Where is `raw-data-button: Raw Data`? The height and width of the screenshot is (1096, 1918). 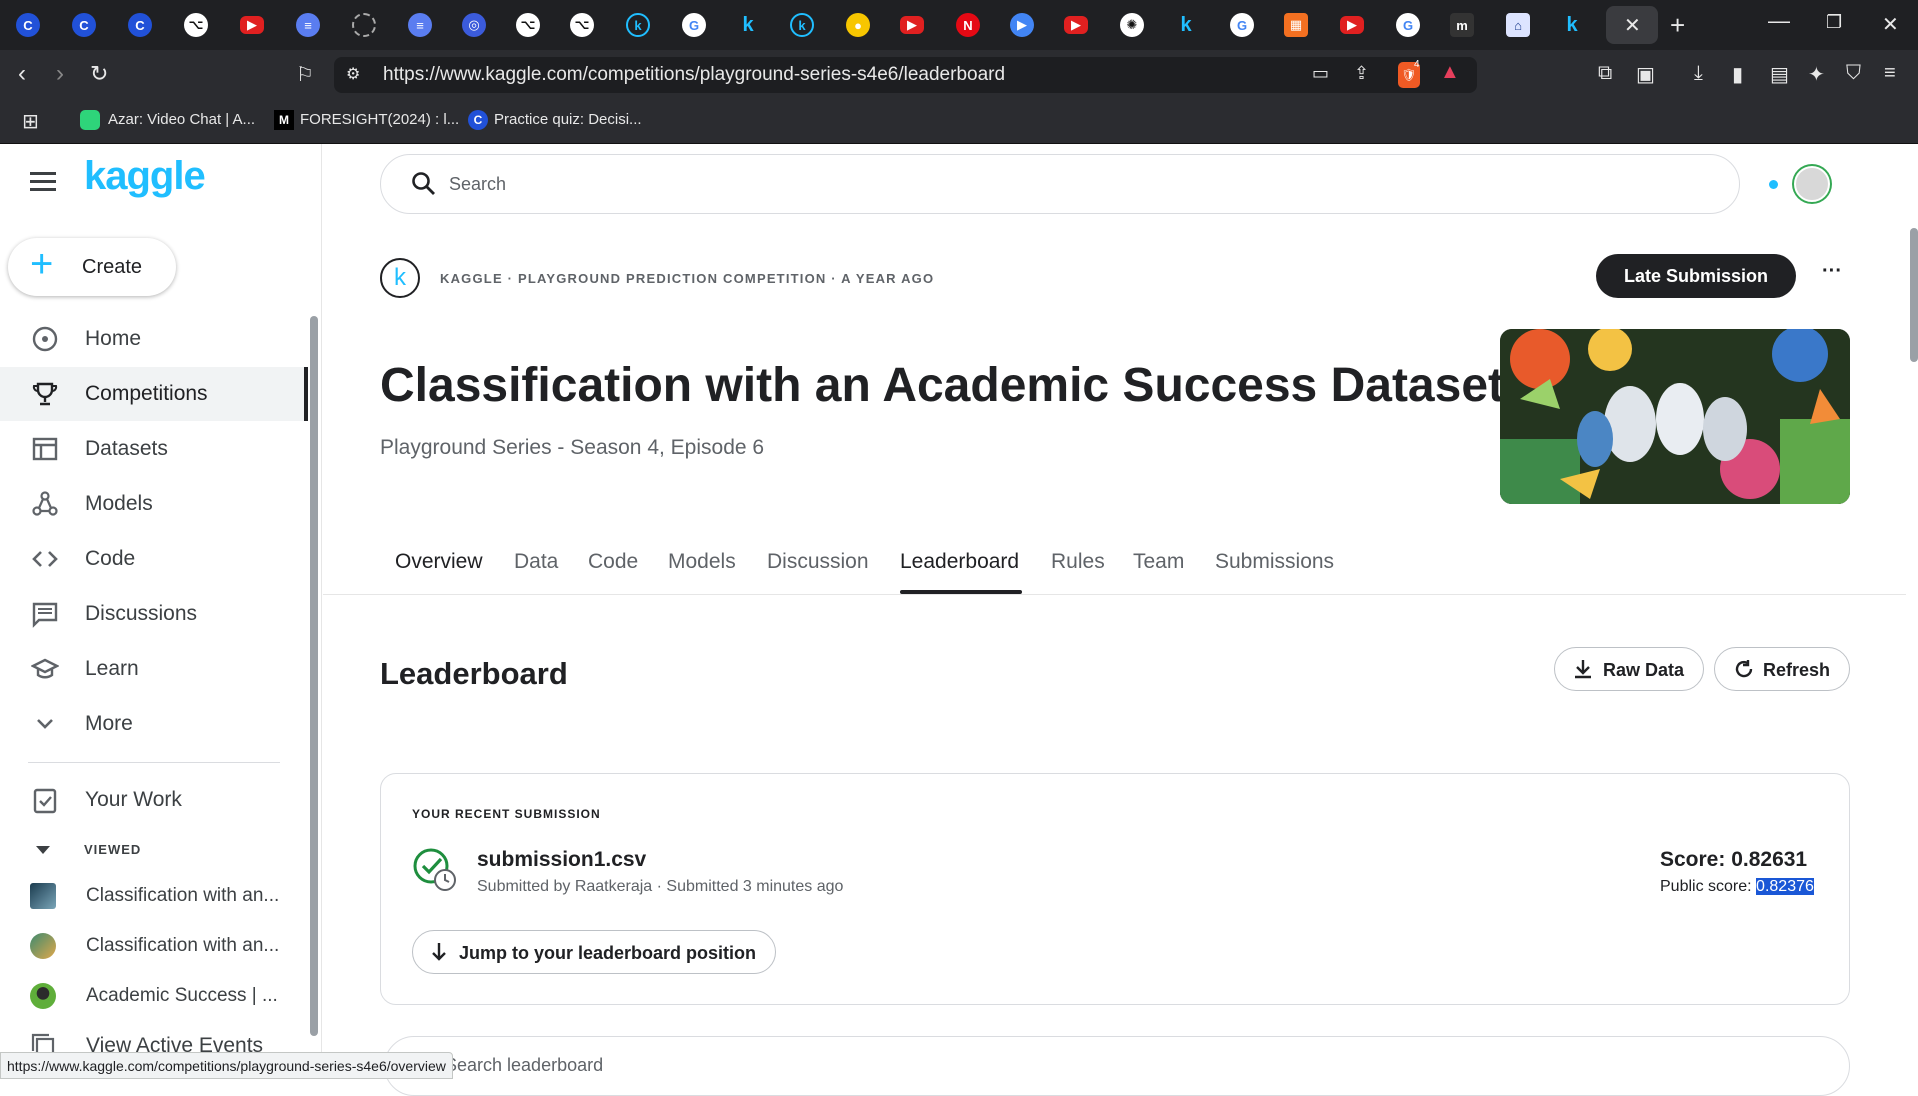
raw-data-button: Raw Data is located at coordinates (1629, 669).